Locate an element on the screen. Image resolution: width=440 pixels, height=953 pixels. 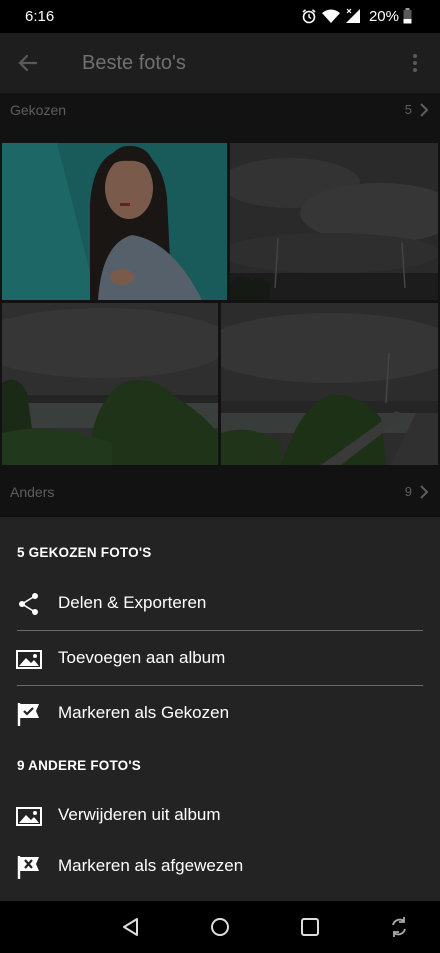
other-heading: 9 ANDERE FOTO'S is located at coordinates (79, 765).